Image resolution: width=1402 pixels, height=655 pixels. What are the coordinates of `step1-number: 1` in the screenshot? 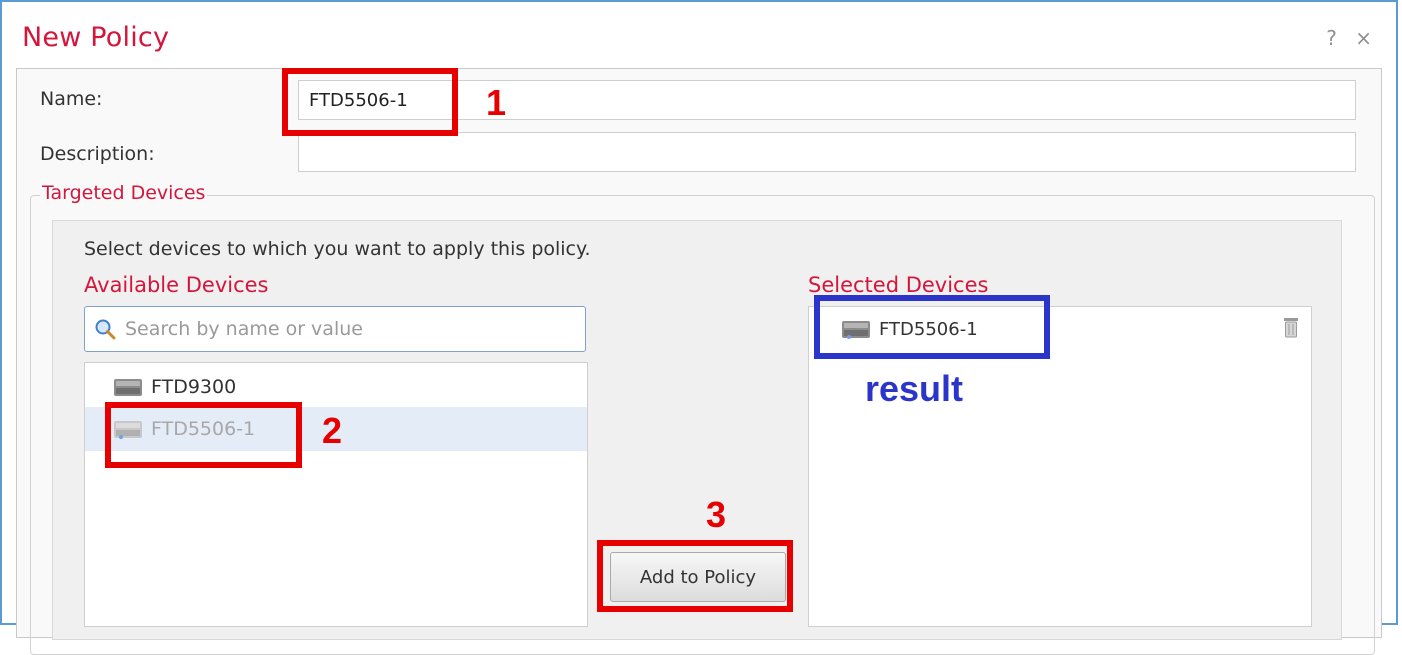 It's located at (496, 102).